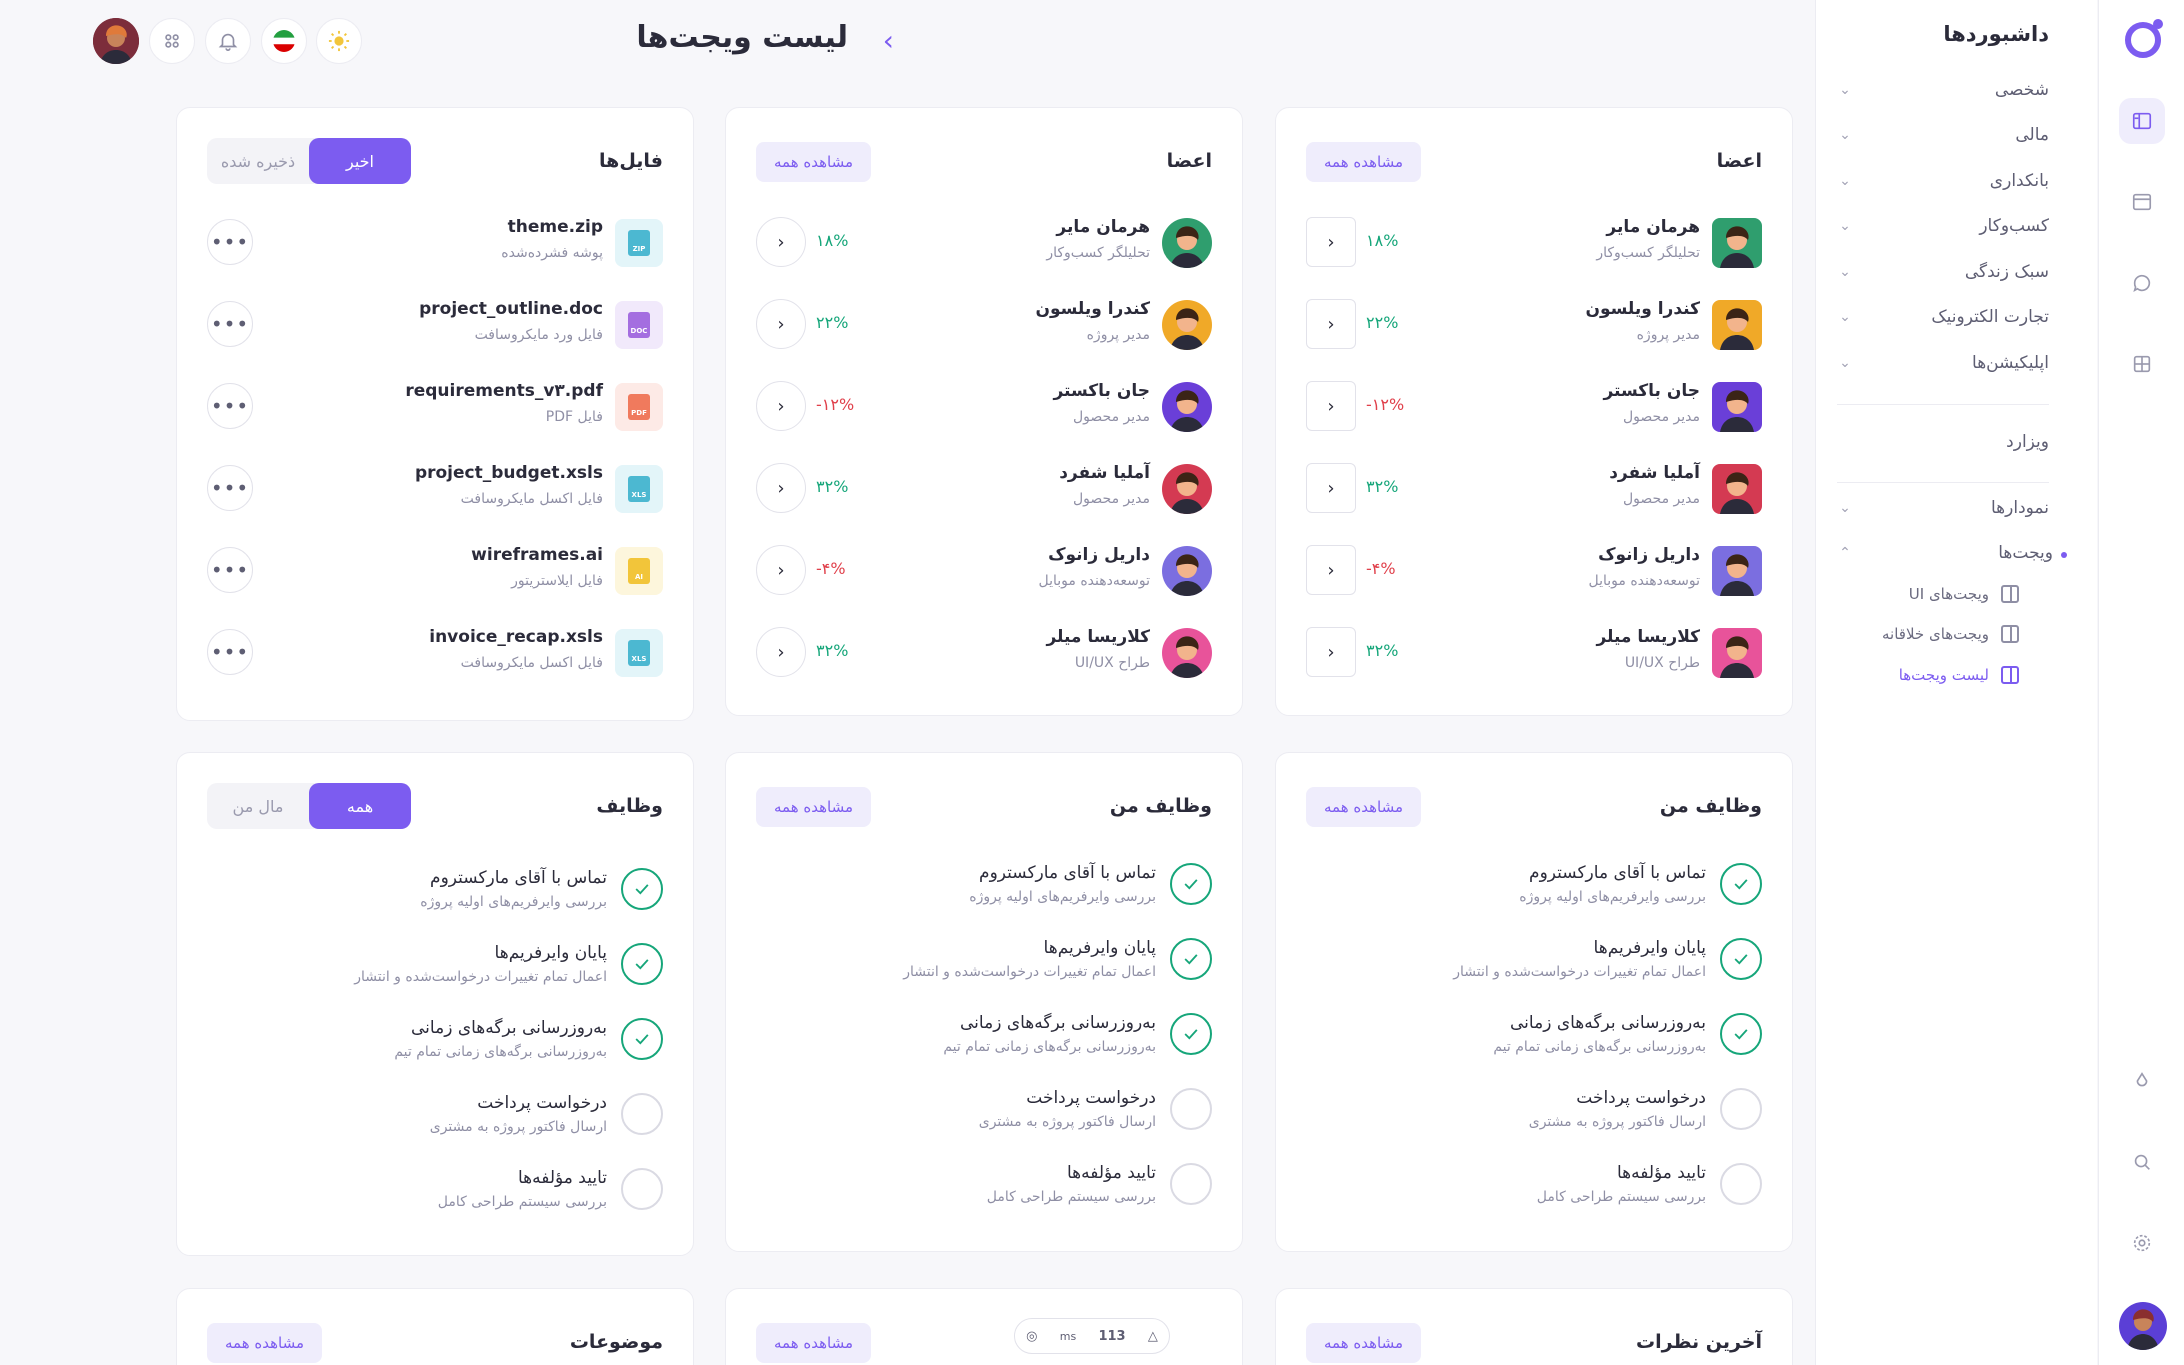  What do you see at coordinates (2142, 283) in the screenshot?
I see `chat-nav-icon` at bounding box center [2142, 283].